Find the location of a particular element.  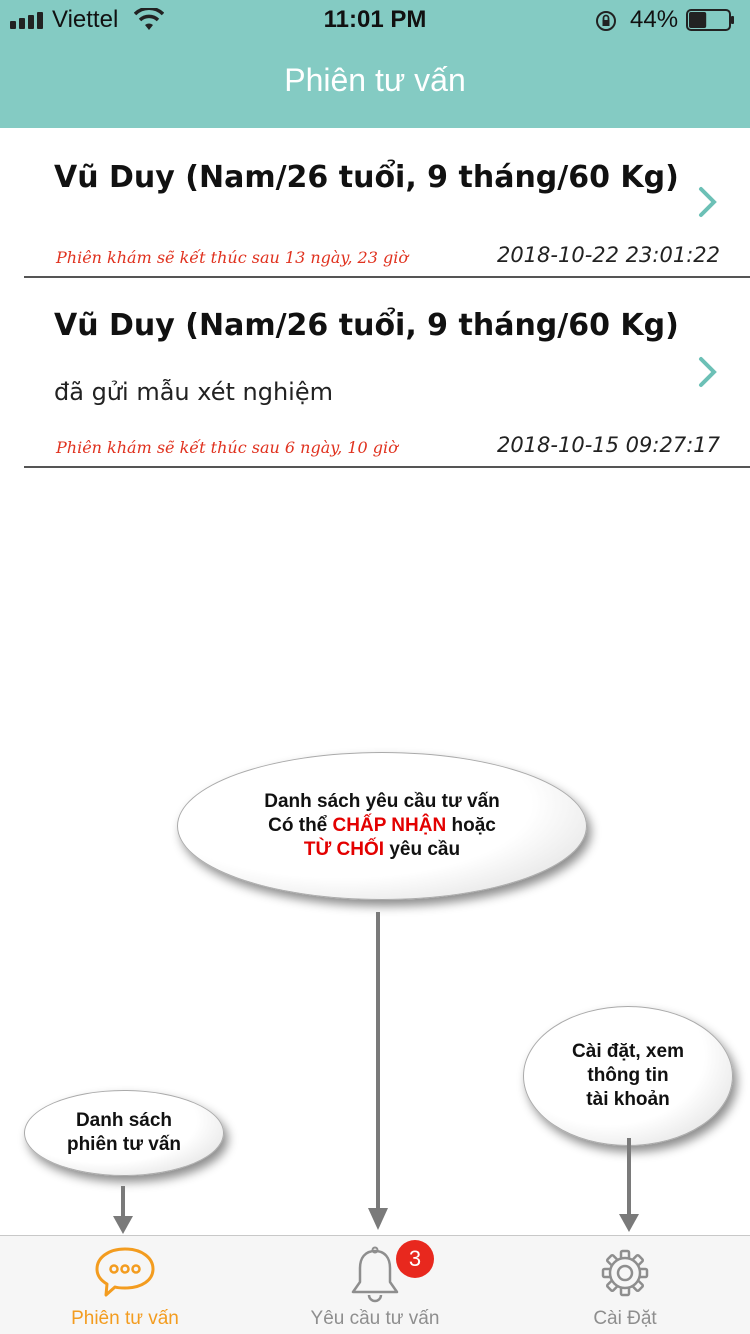

callout-text: hoặc is located at coordinates (471, 825).